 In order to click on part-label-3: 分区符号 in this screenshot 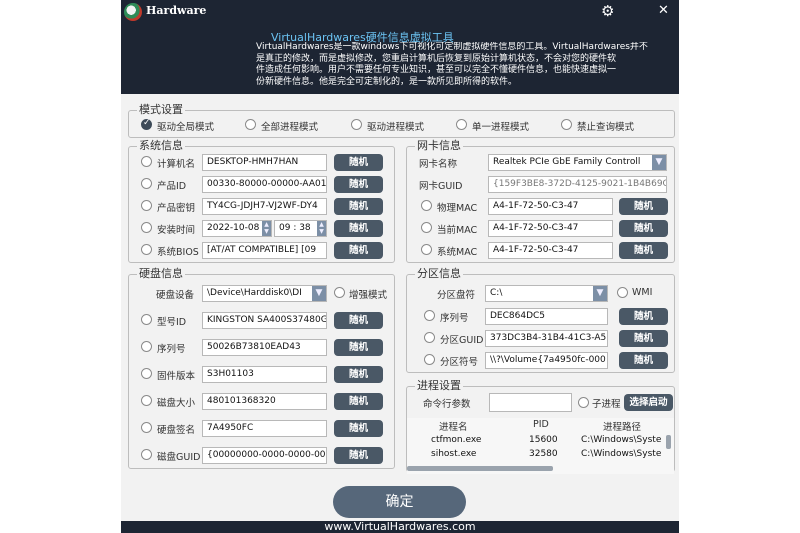, I will do `click(459, 362)`.